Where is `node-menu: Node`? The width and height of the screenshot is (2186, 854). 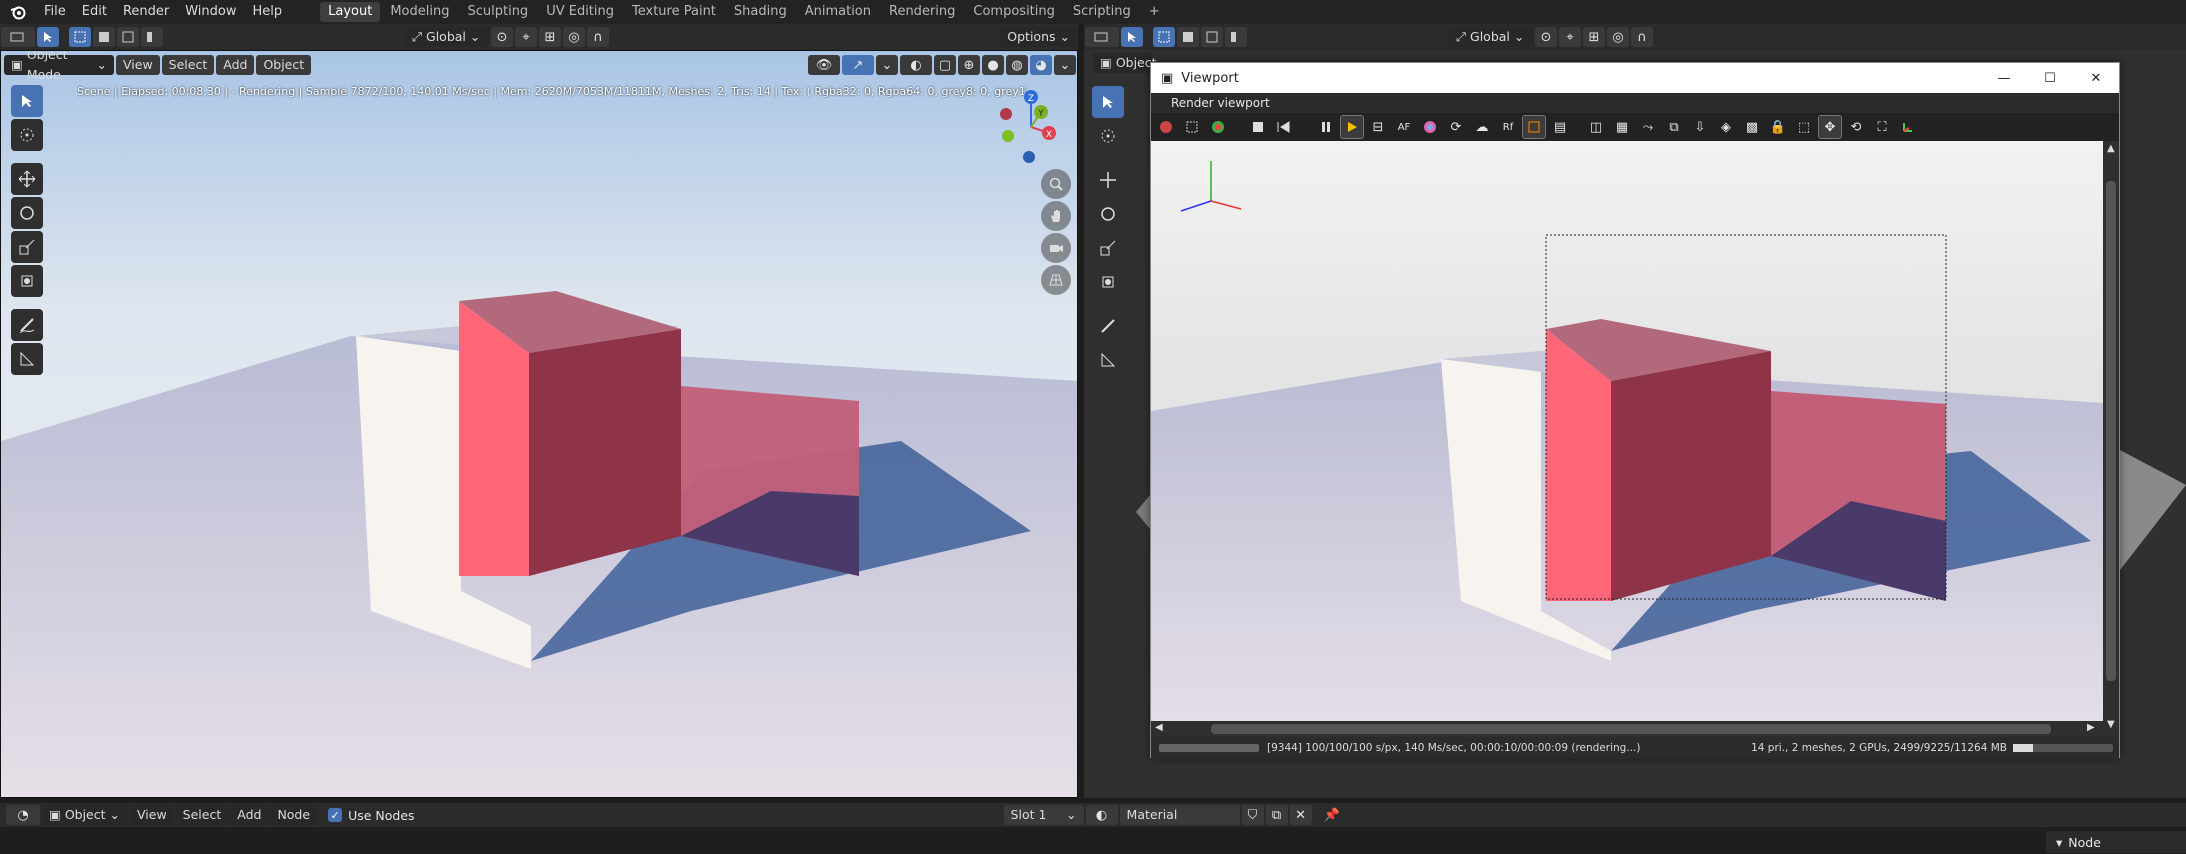
node-menu: Node is located at coordinates (294, 815).